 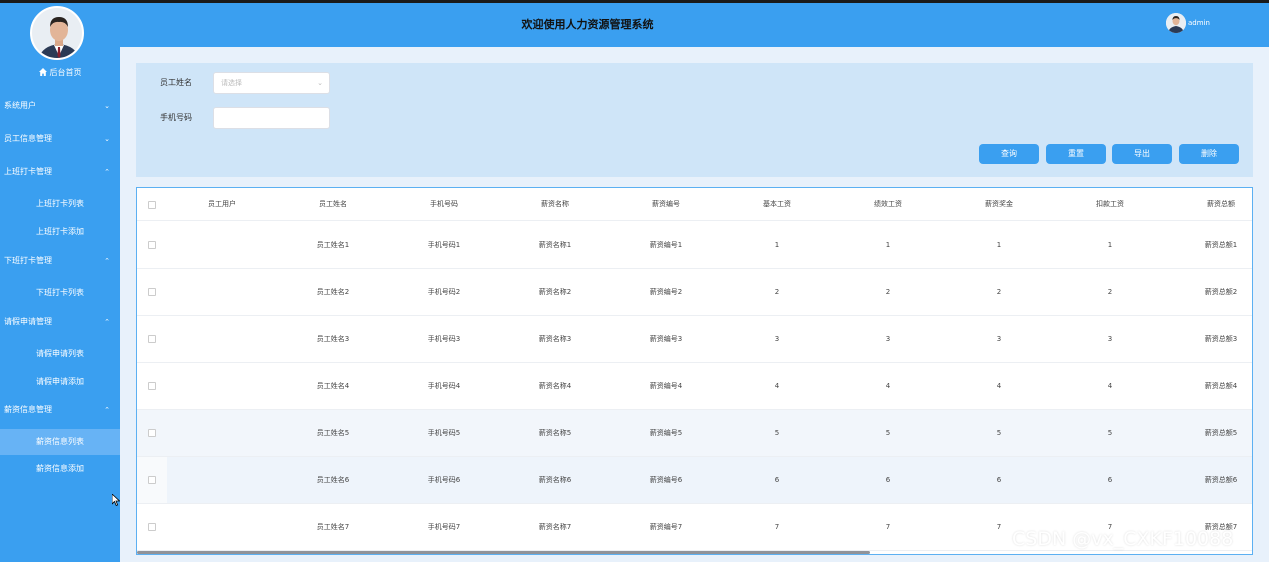 What do you see at coordinates (666, 204) in the screenshot?
I see `column-header: 薪资编号` at bounding box center [666, 204].